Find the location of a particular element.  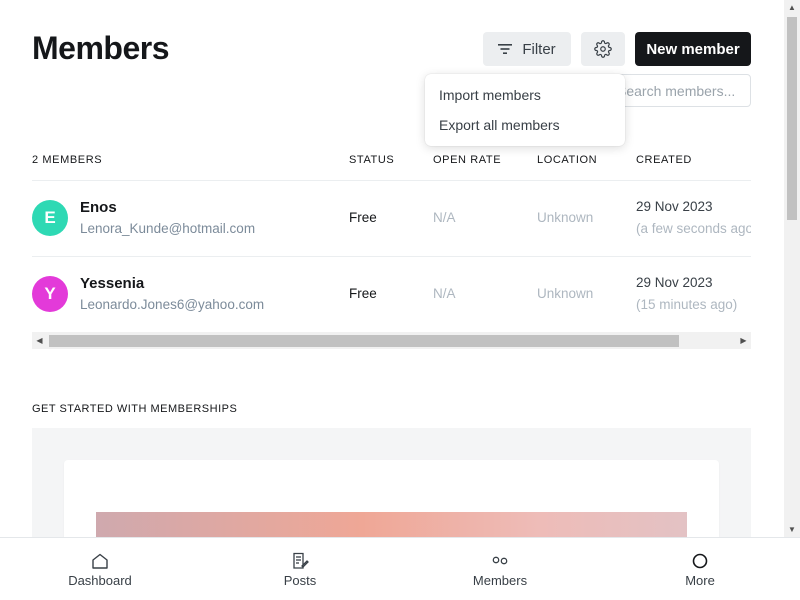

home-icon is located at coordinates (100, 561).